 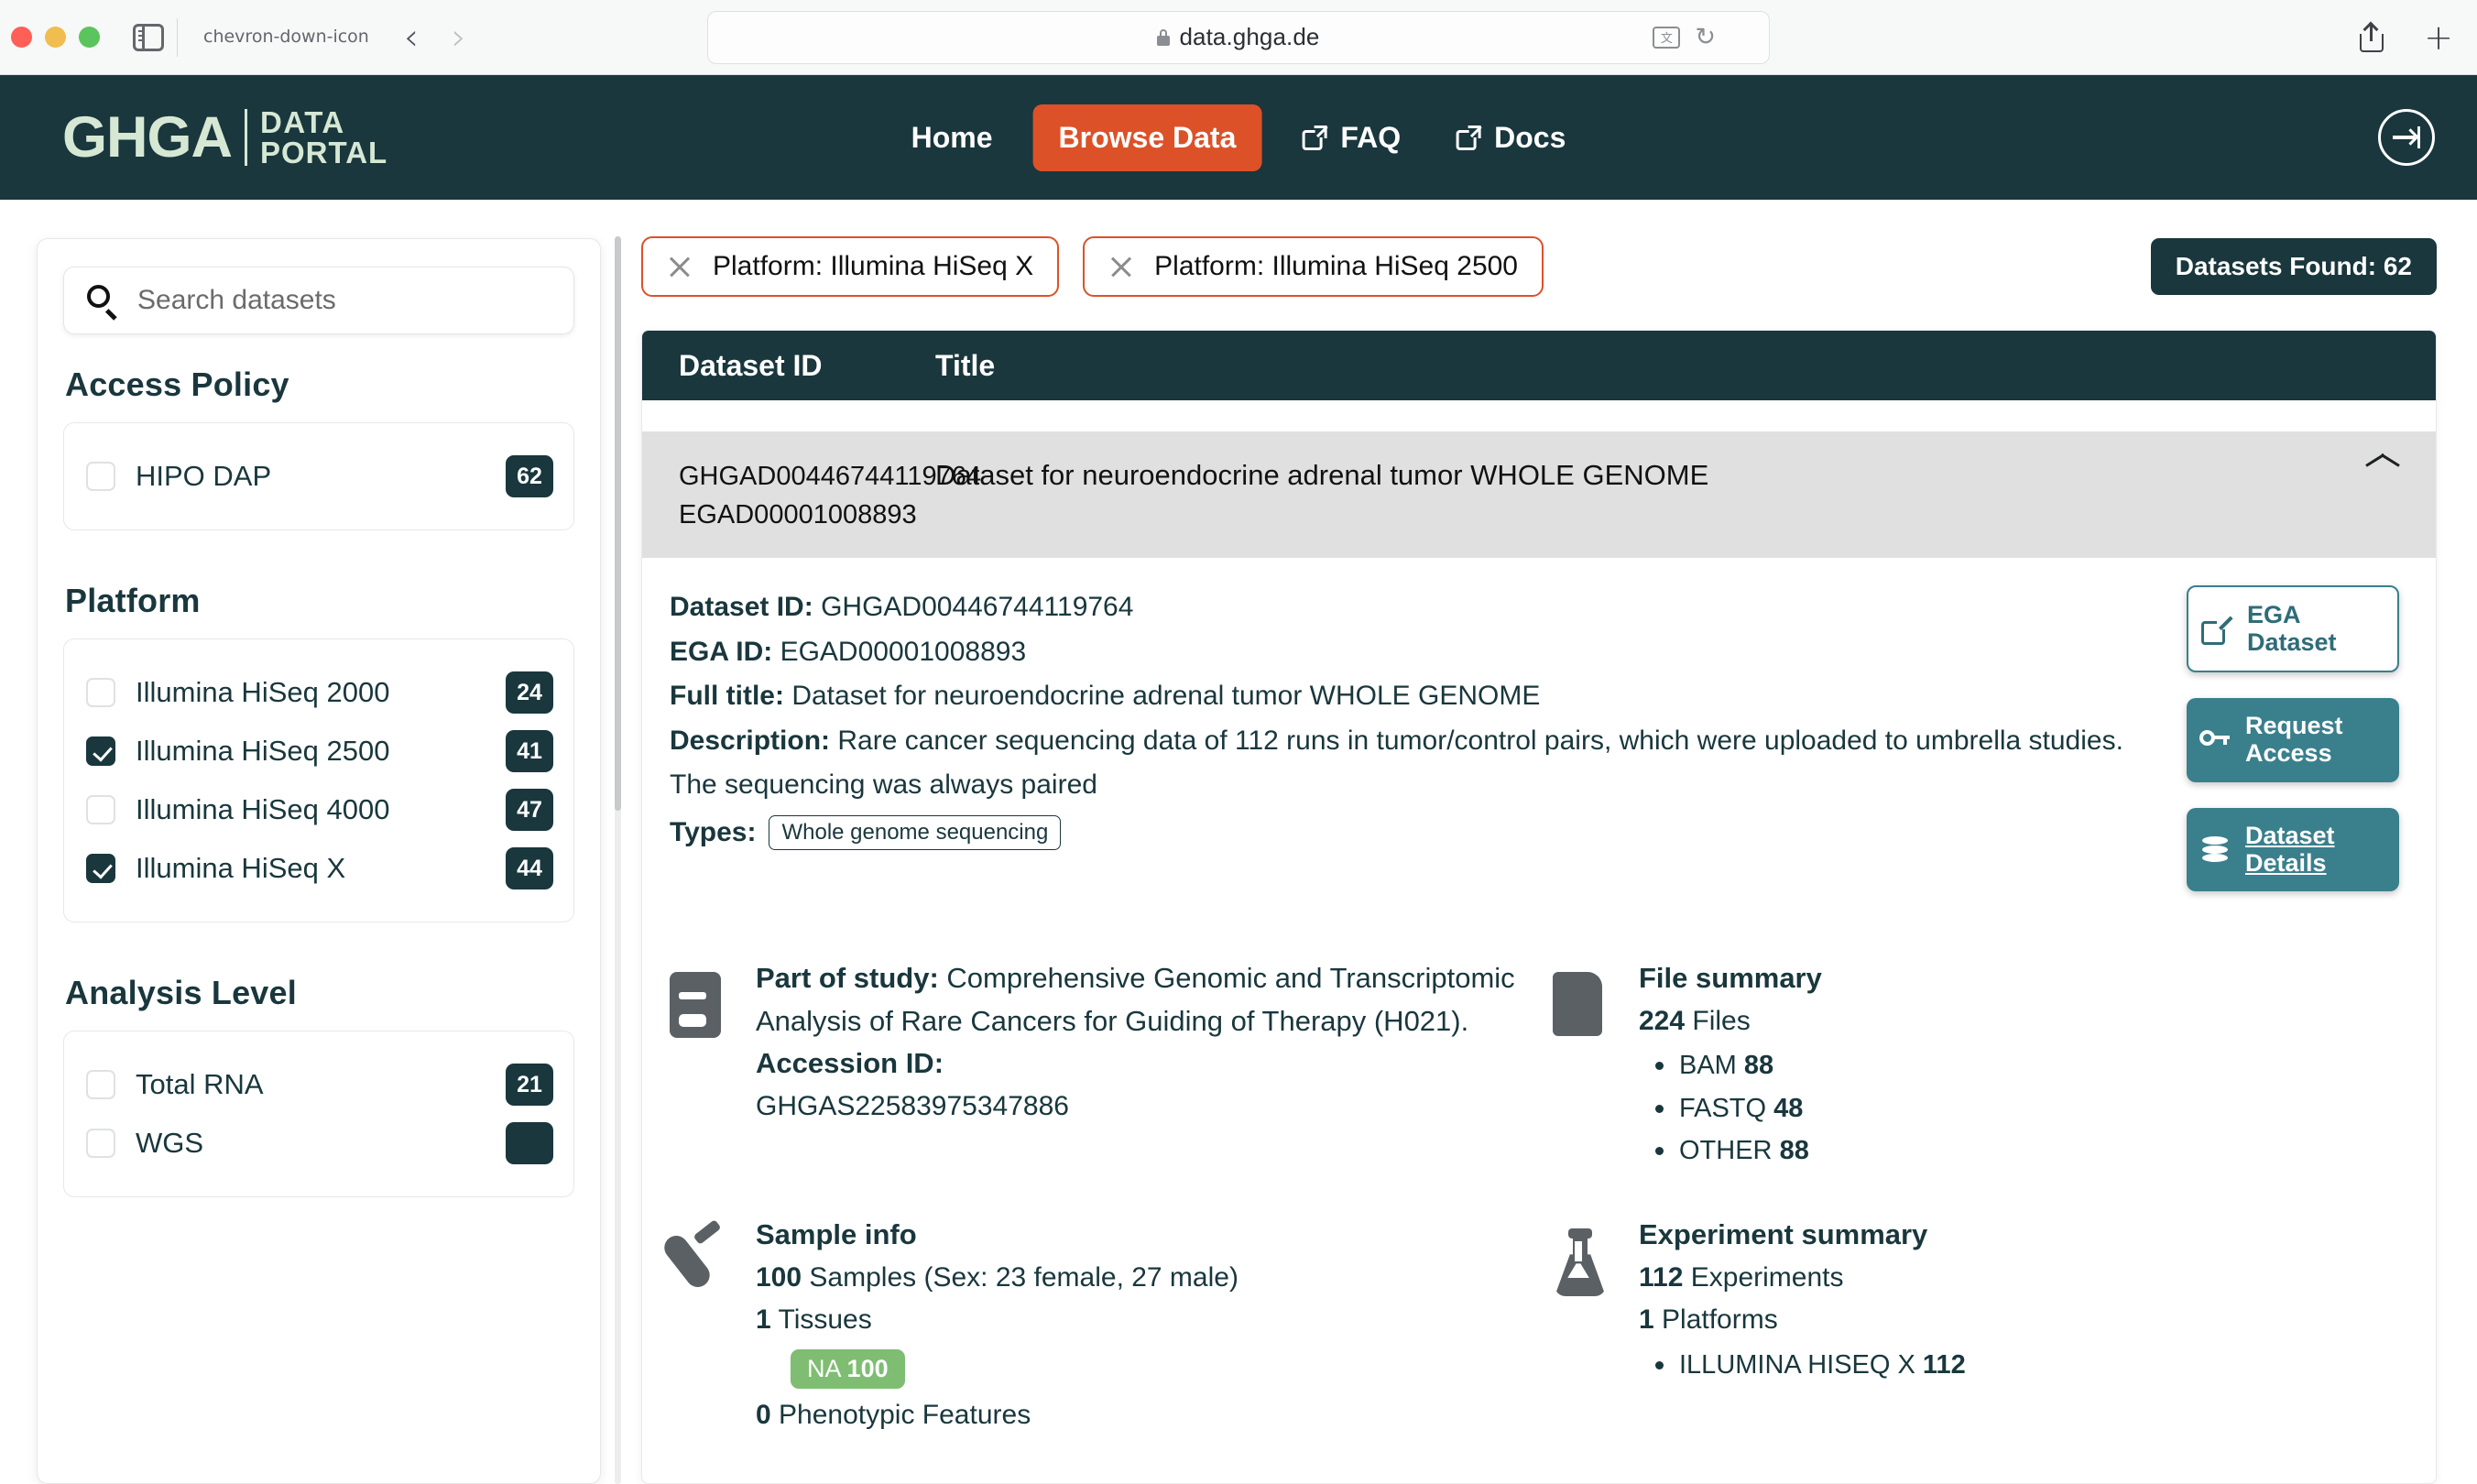 What do you see at coordinates (319, 869) in the screenshot?
I see `facet-option-illumina-hiseq-x: Illumina HiSeq X 44` at bounding box center [319, 869].